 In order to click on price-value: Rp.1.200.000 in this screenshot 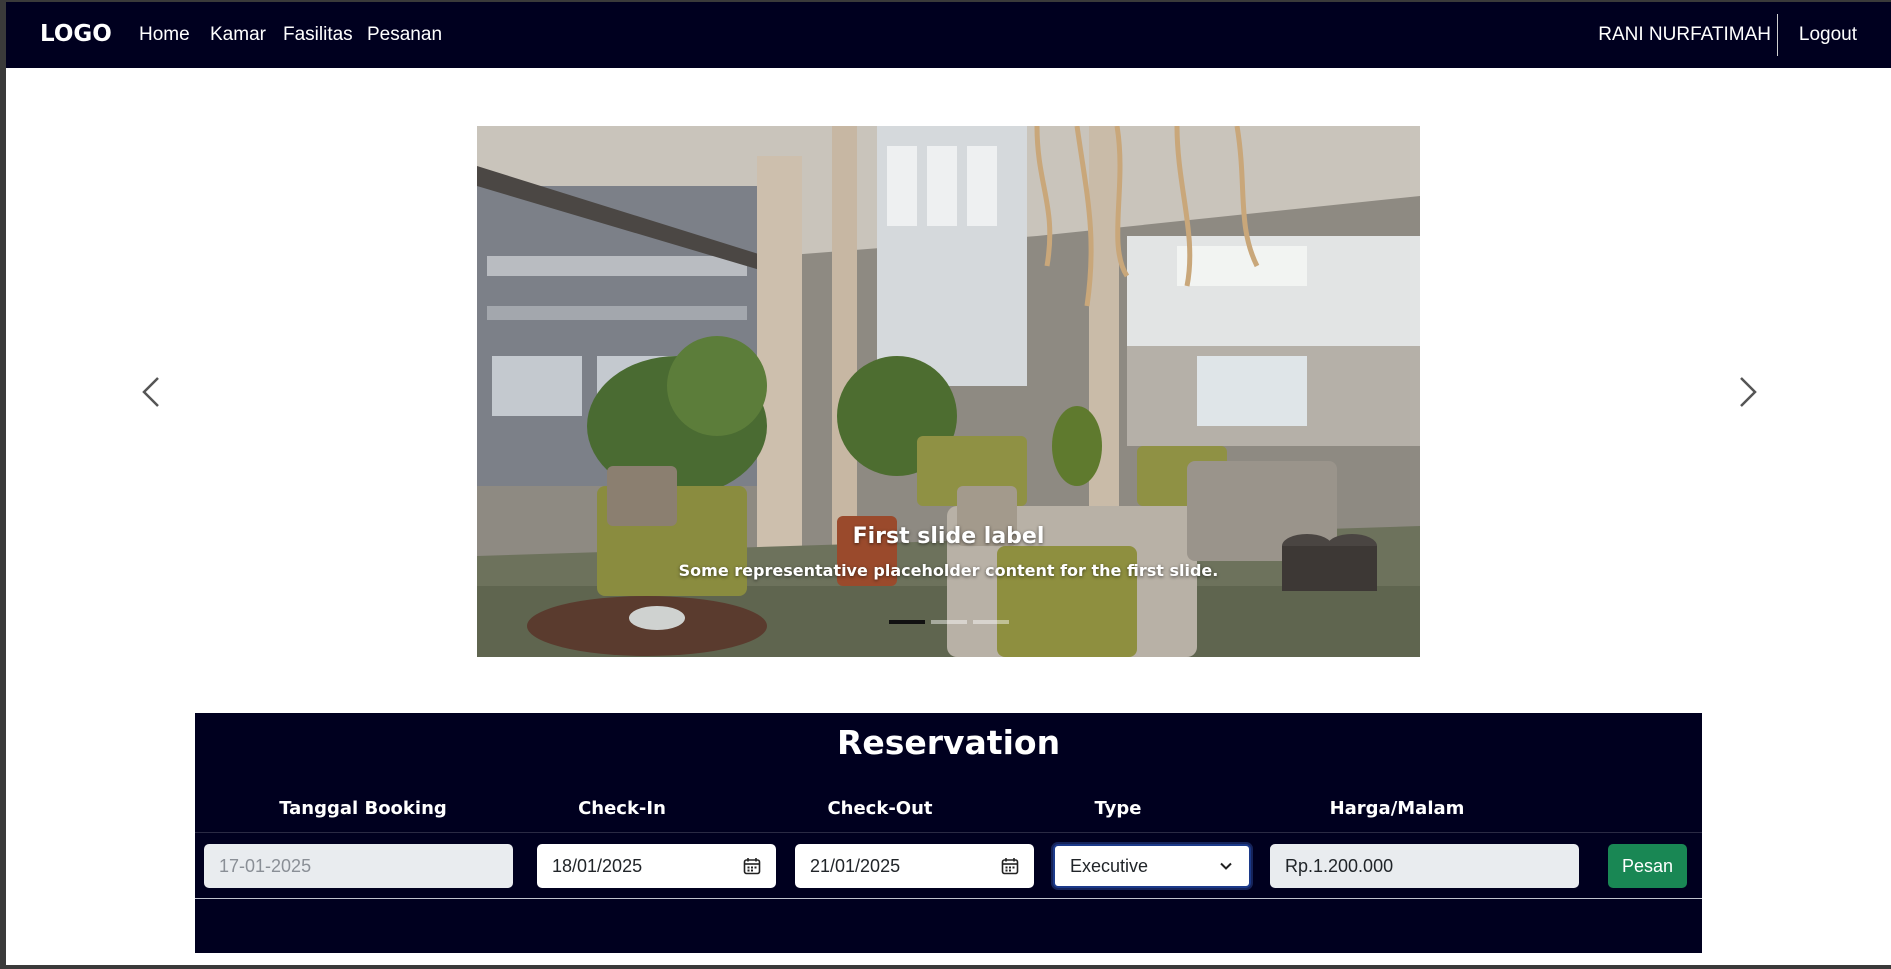, I will do `click(1339, 865)`.